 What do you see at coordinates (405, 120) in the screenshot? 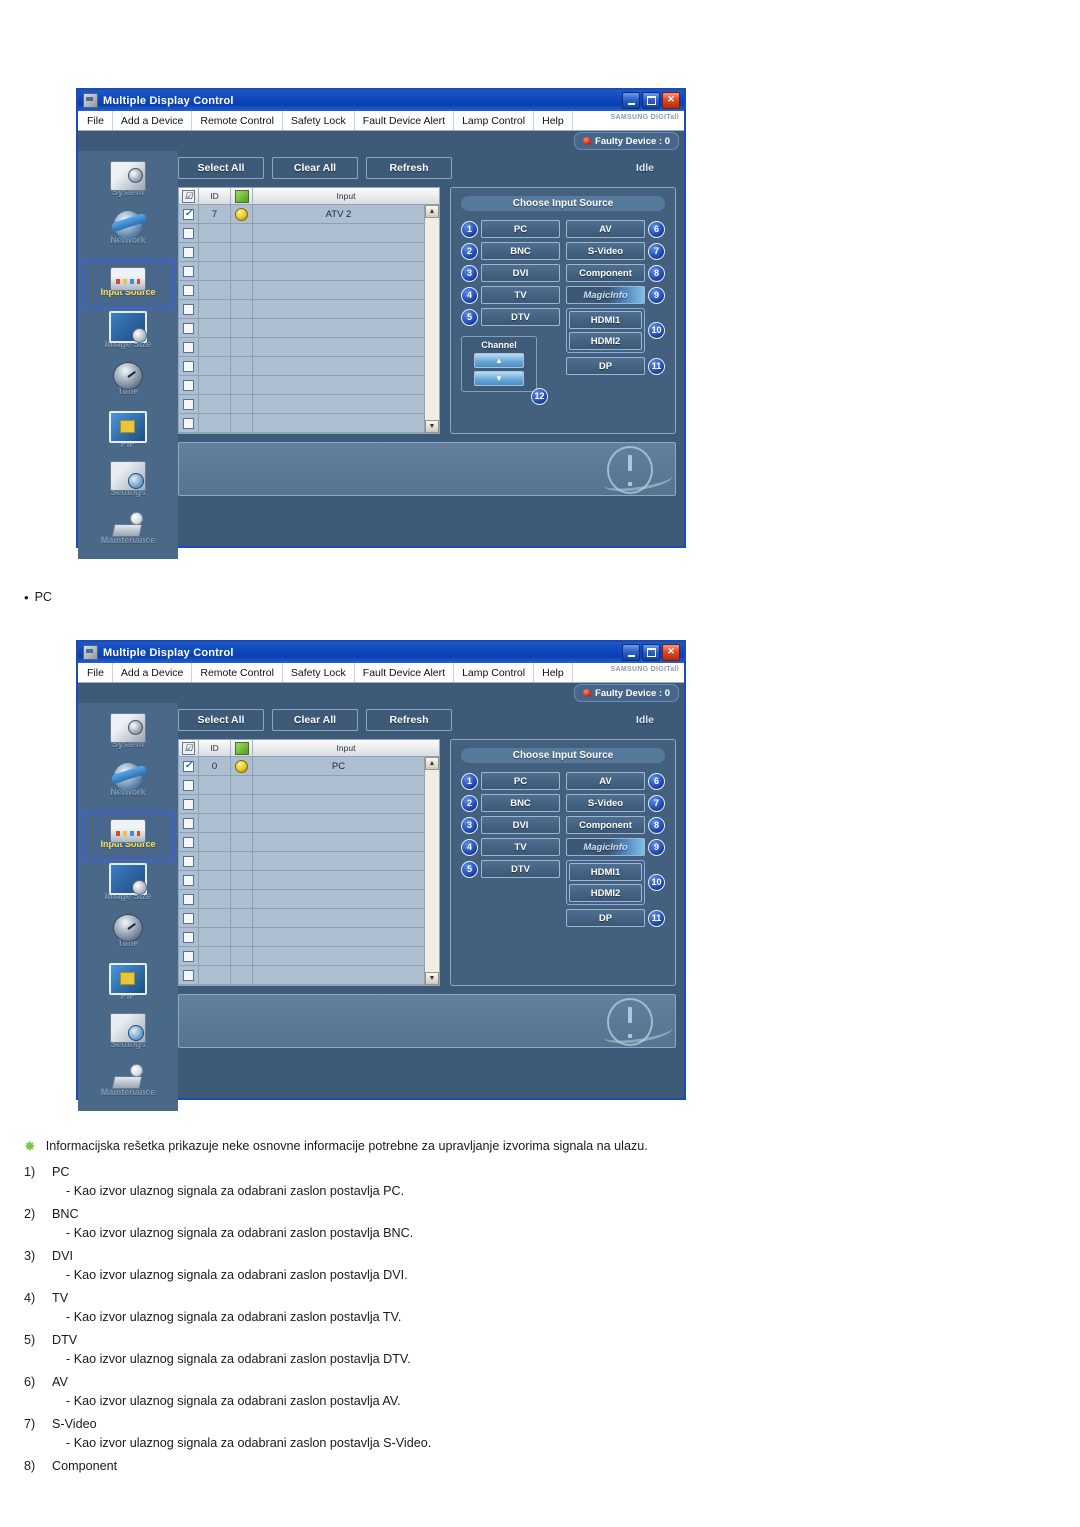
I see `menu-item-fault-device-alert: Fault Device Alert` at bounding box center [405, 120].